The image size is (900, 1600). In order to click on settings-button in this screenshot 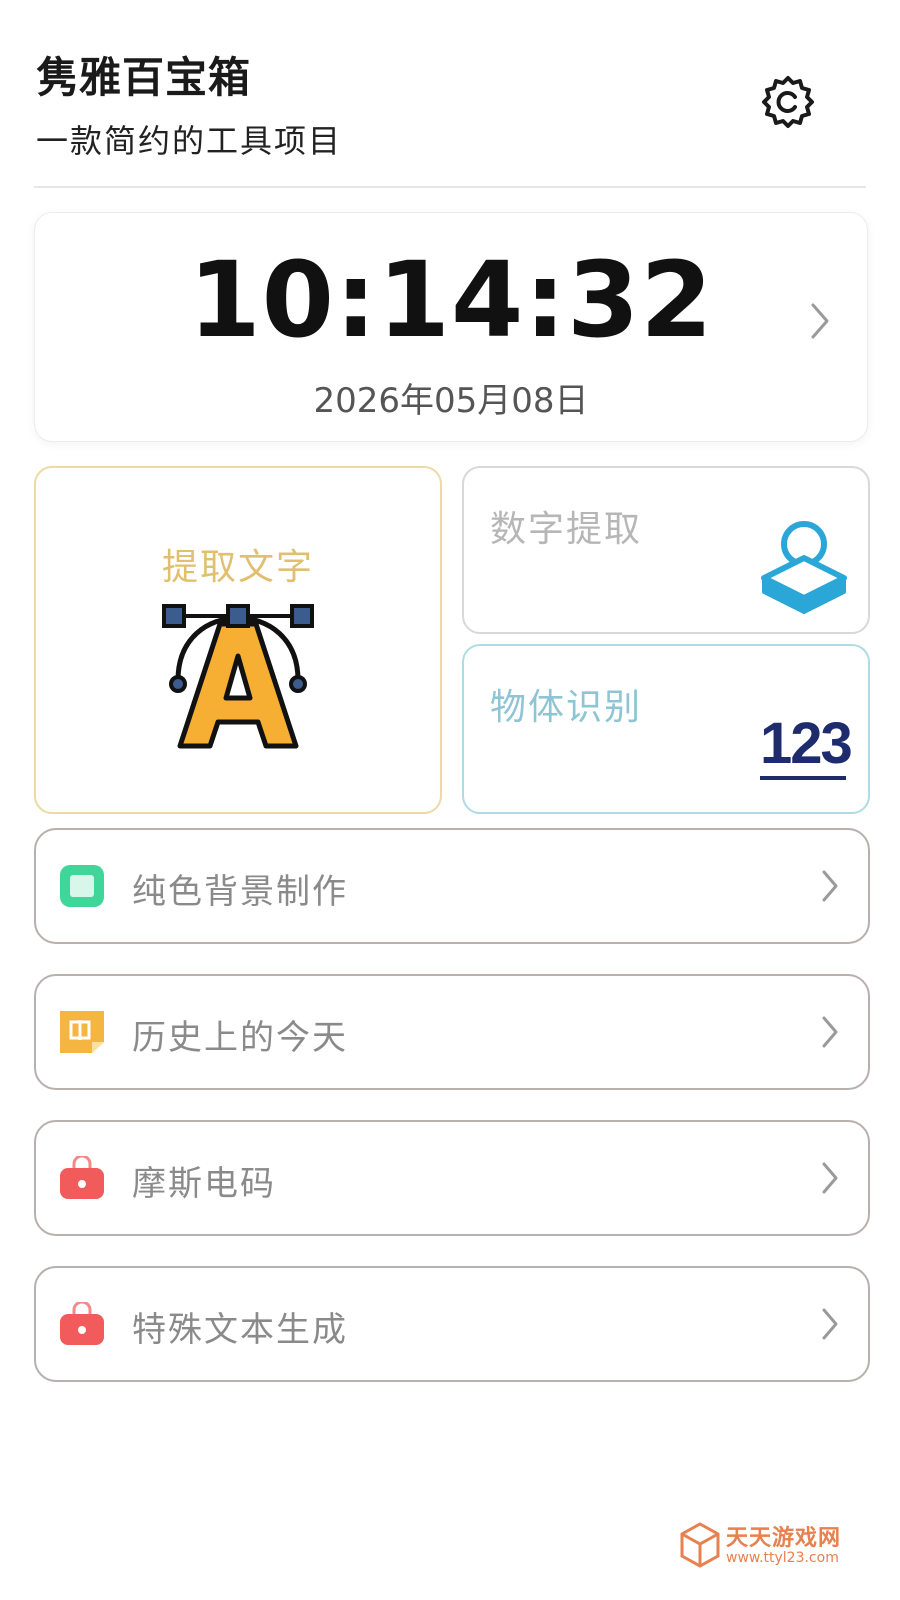, I will do `click(788, 102)`.